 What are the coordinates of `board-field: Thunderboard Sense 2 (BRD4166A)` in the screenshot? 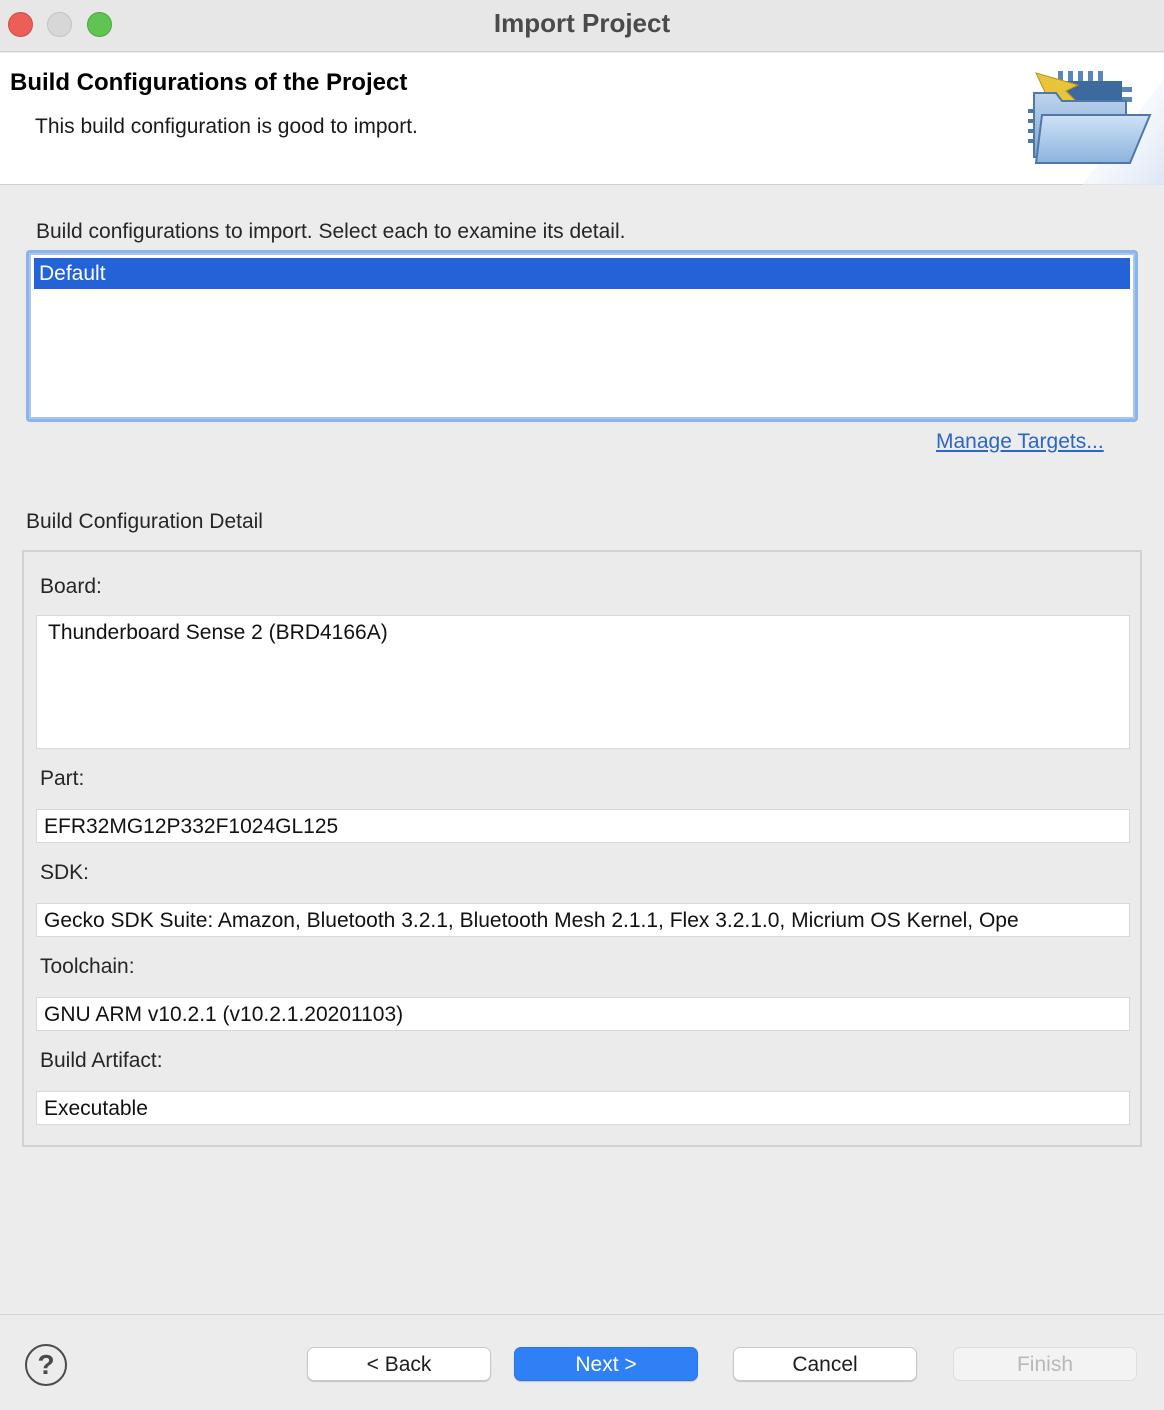 It's located at (583, 682).